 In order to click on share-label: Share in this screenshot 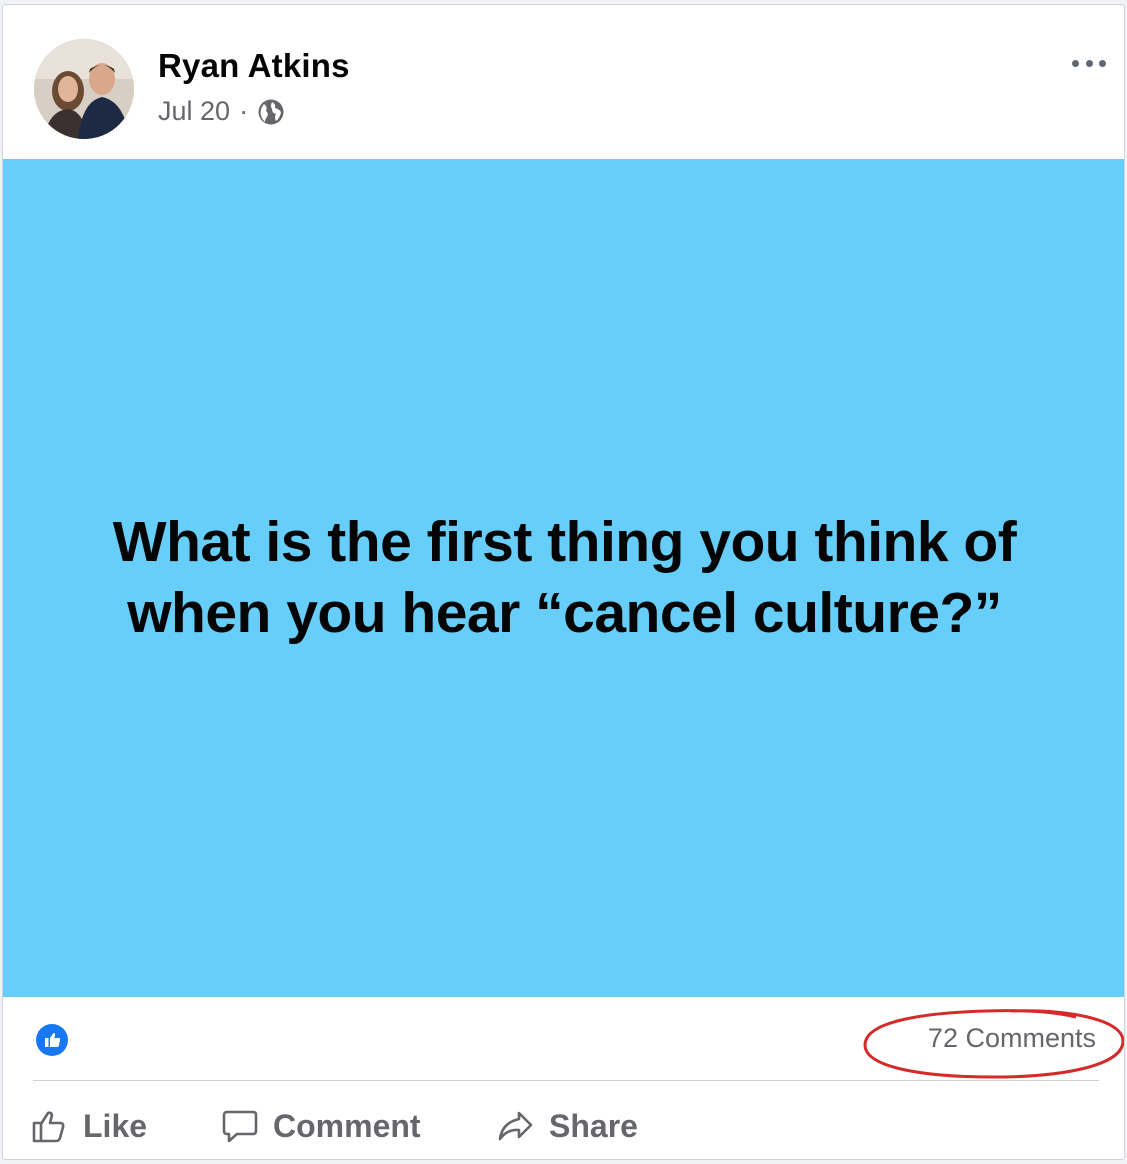, I will do `click(593, 1125)`.